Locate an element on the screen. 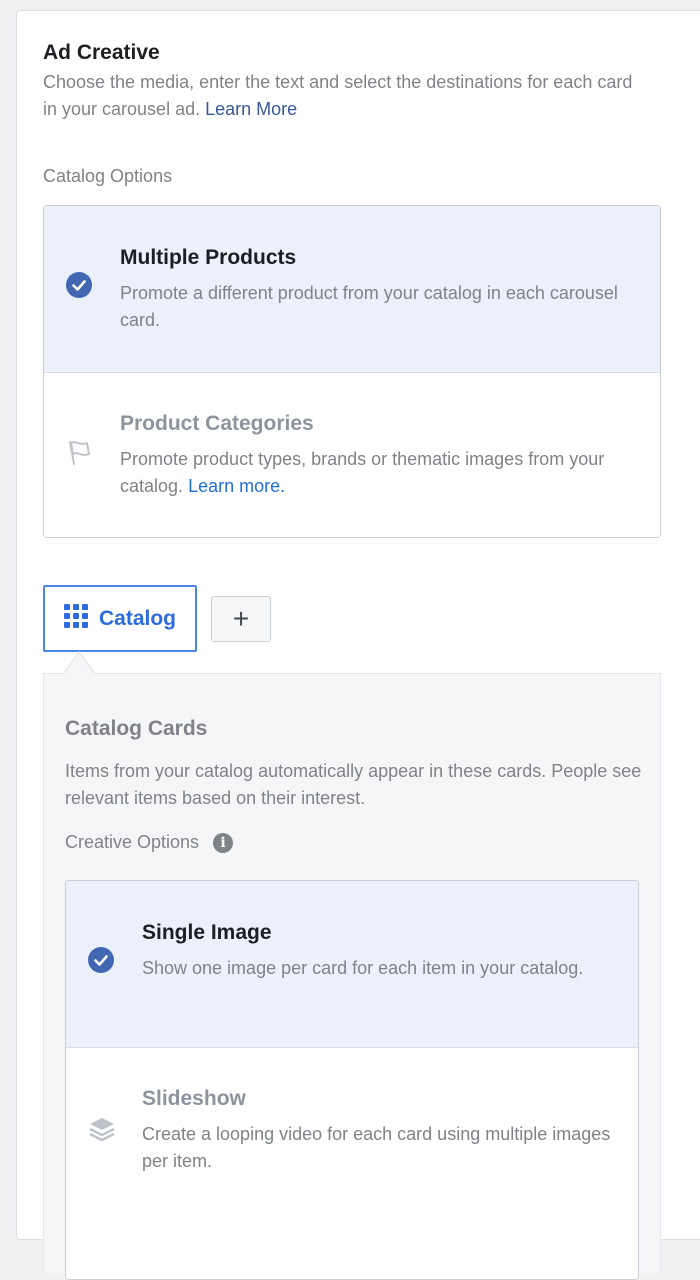 The image size is (700, 1280). catalog-options-label: Catalog Options is located at coordinates (108, 176).